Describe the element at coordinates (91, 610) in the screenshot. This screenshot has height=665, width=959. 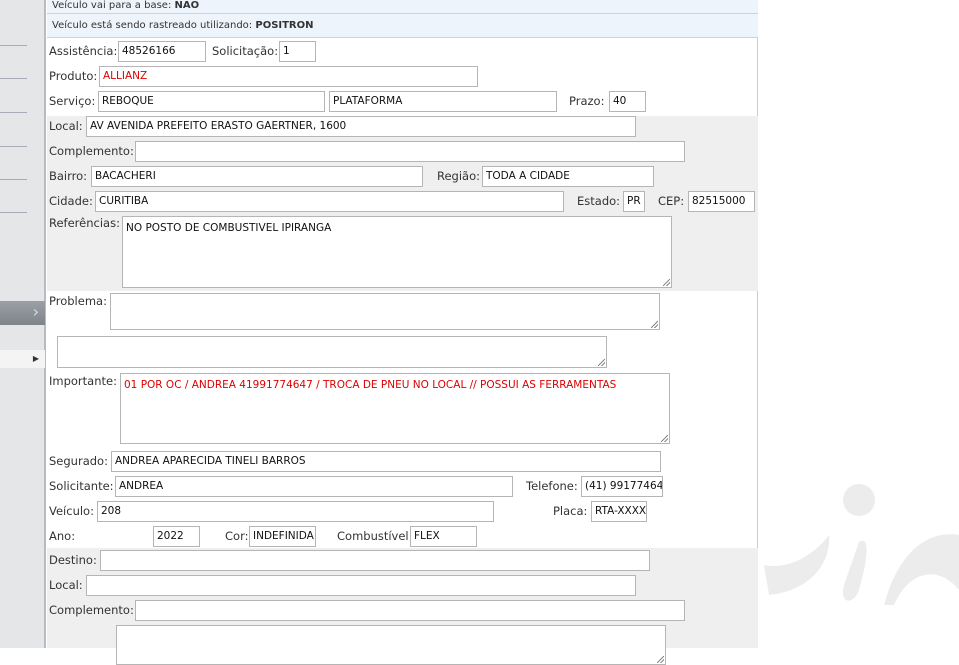
I see `destino-complemento-label: Complemento:` at that location.